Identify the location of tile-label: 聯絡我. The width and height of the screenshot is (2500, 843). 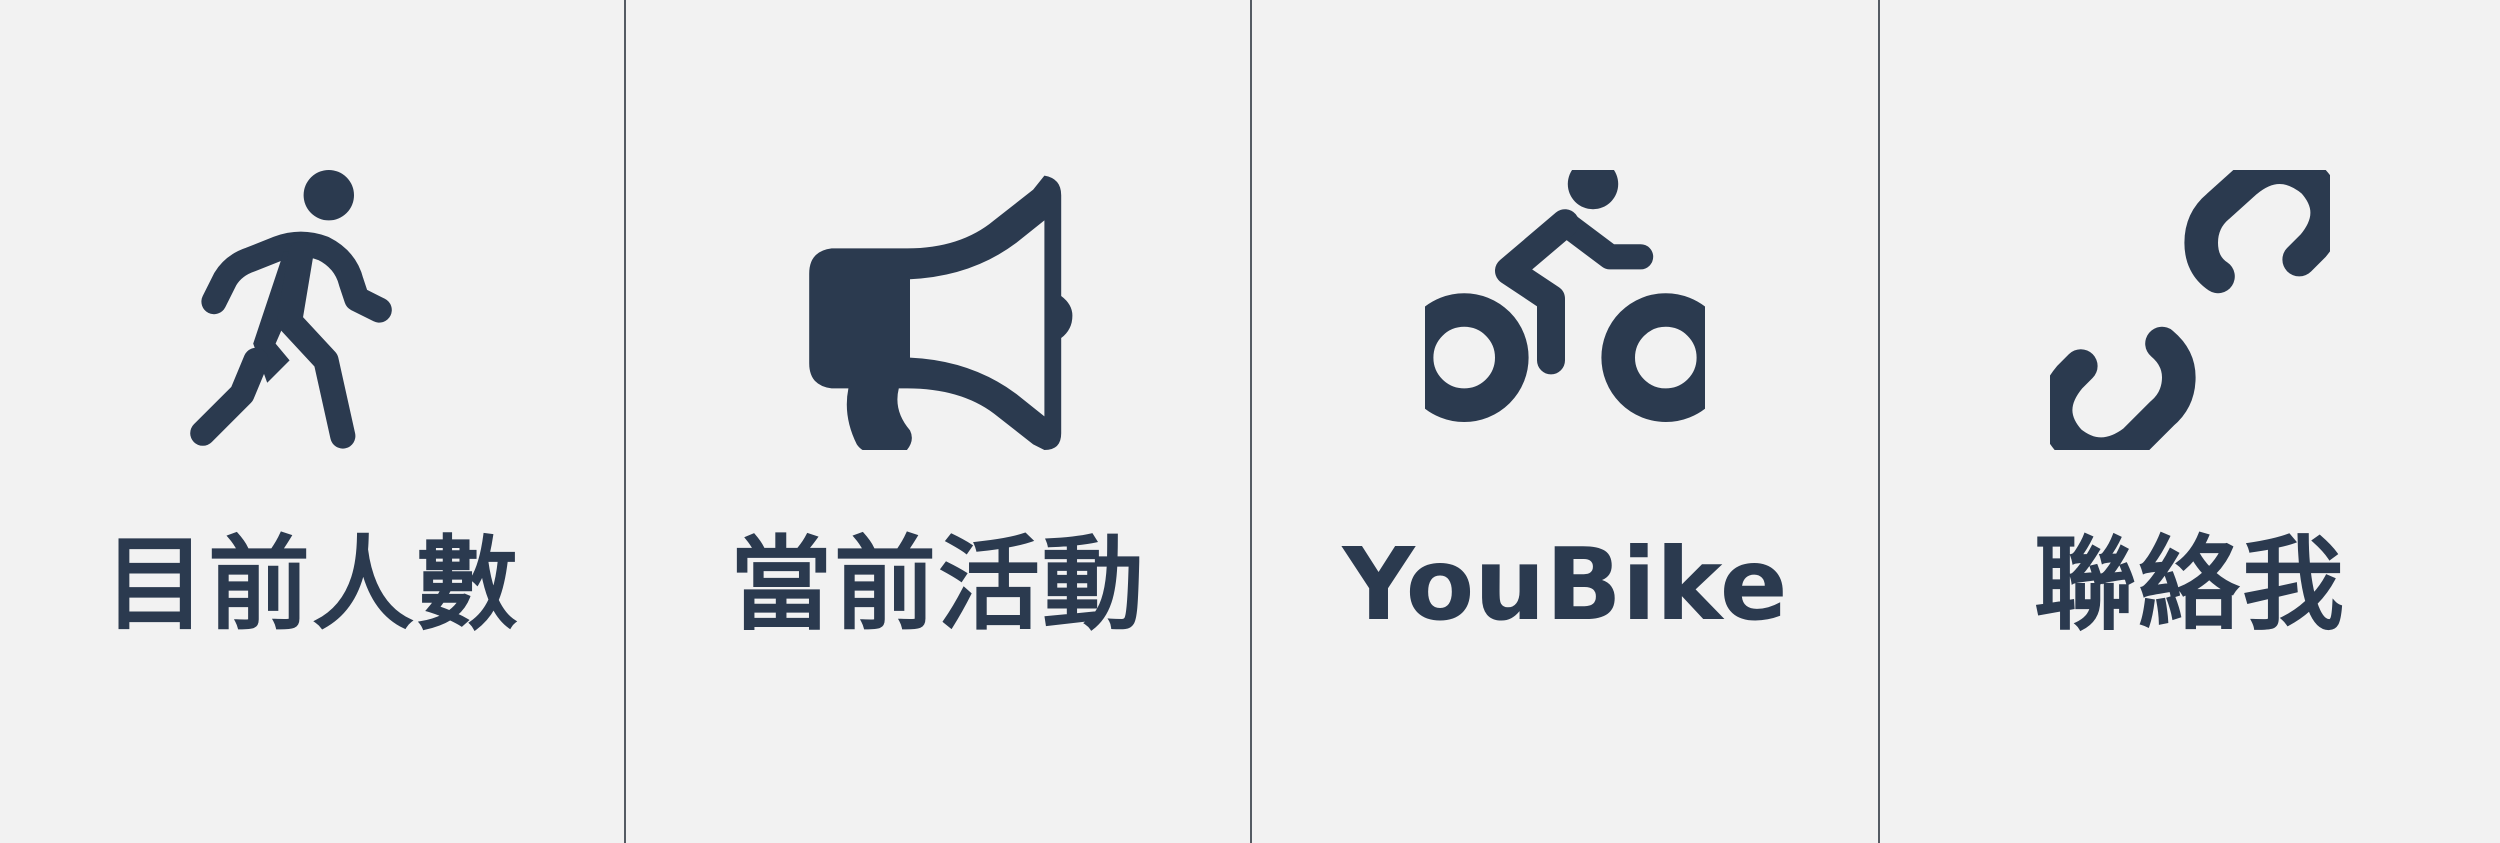
(2190, 585).